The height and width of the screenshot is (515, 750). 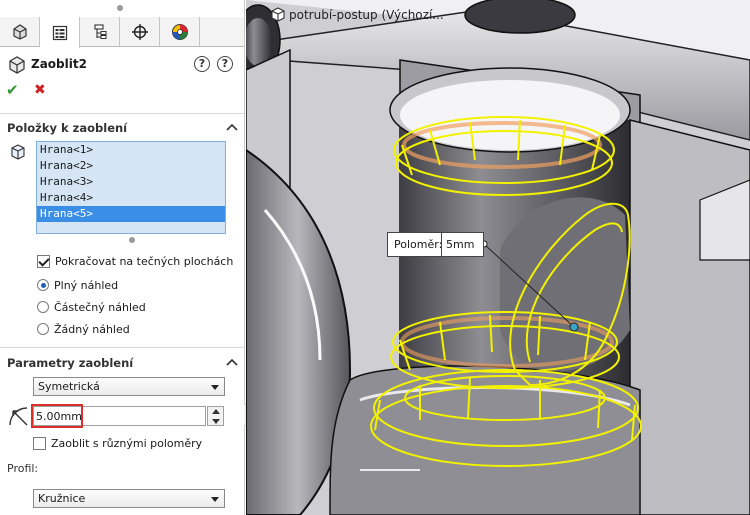 I want to click on display-manager-icon, so click(x=179, y=32).